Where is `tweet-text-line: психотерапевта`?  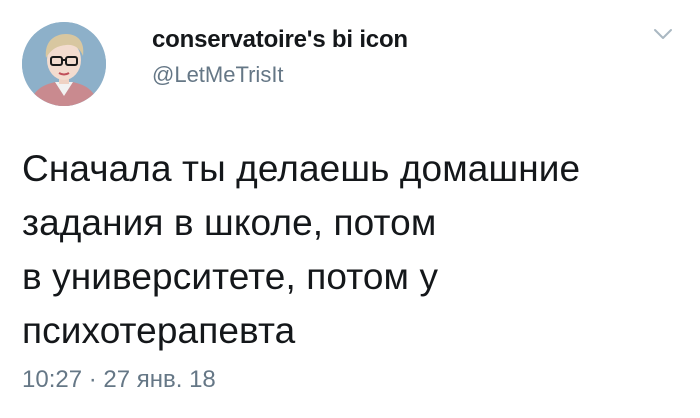 tweet-text-line: психотерапевта is located at coordinates (159, 330).